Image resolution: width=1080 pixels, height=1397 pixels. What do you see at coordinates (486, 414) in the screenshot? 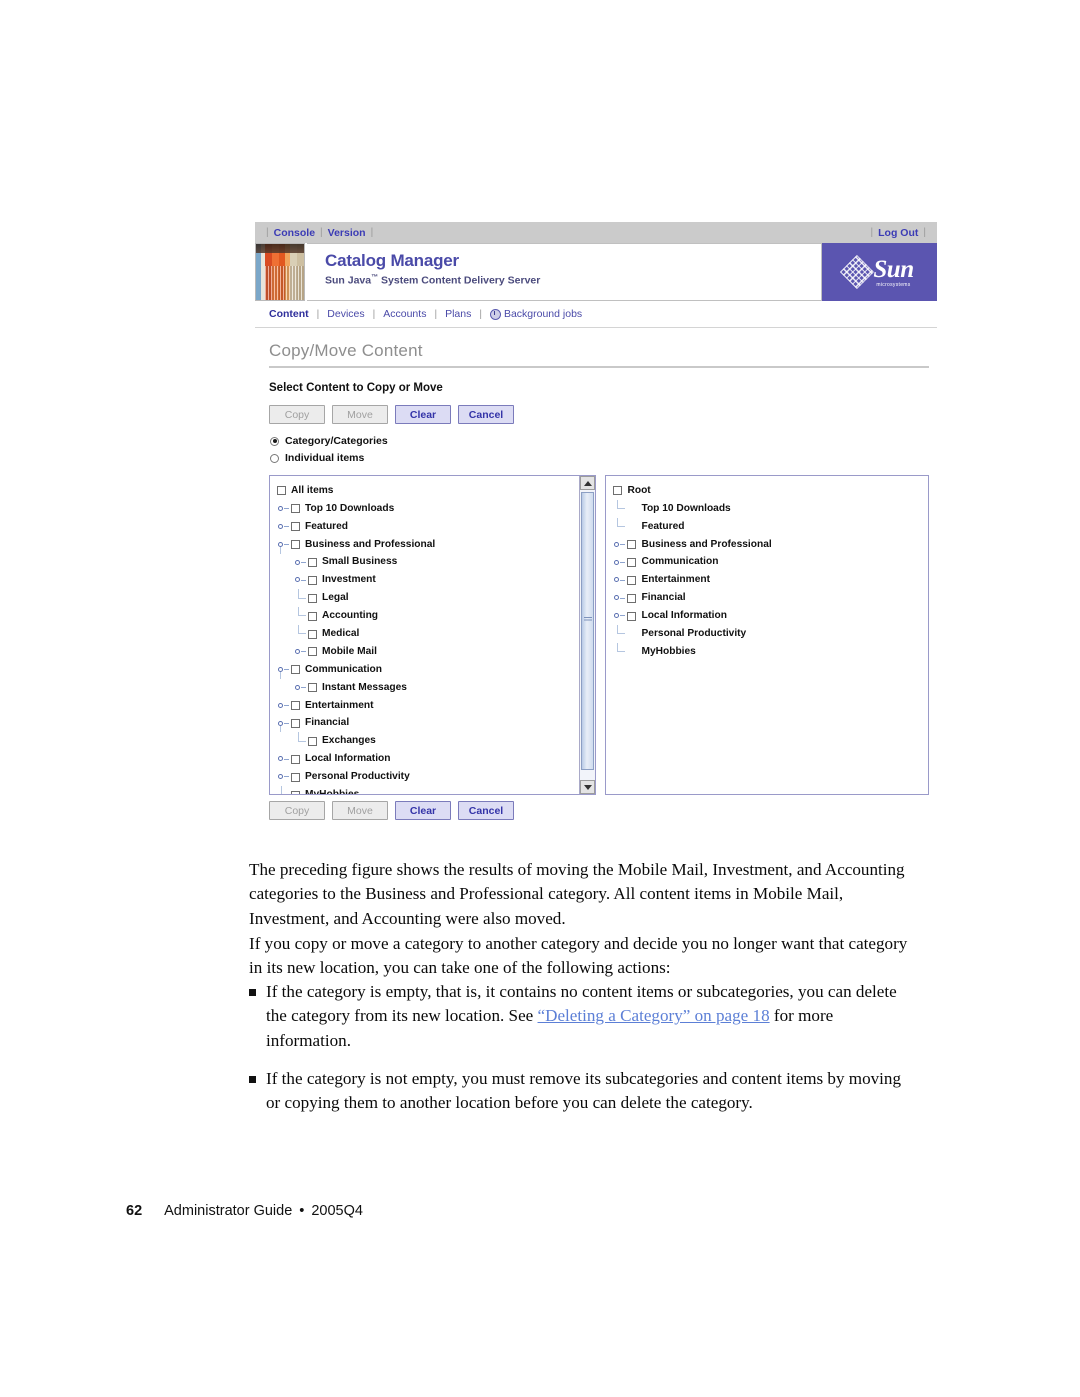
I see `cancel-button-top: Cancel` at bounding box center [486, 414].